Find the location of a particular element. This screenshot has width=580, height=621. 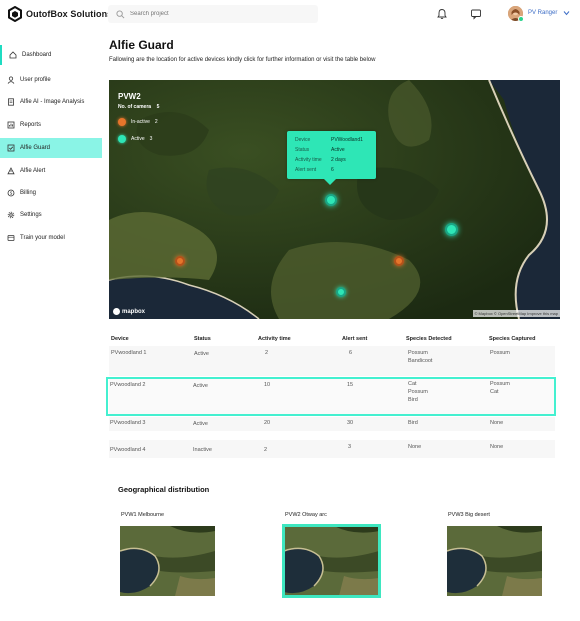

region-thumbnail-melbourne is located at coordinates (167, 561).